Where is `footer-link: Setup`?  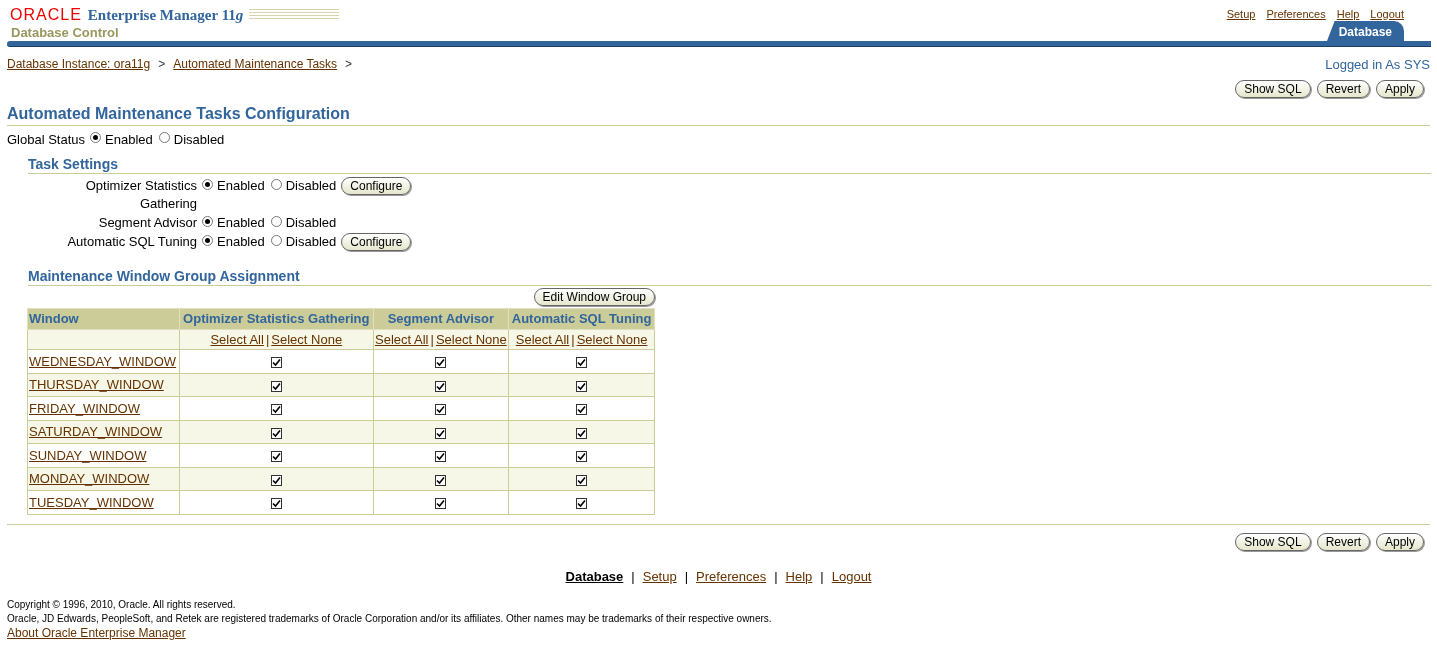
footer-link: Setup is located at coordinates (659, 576).